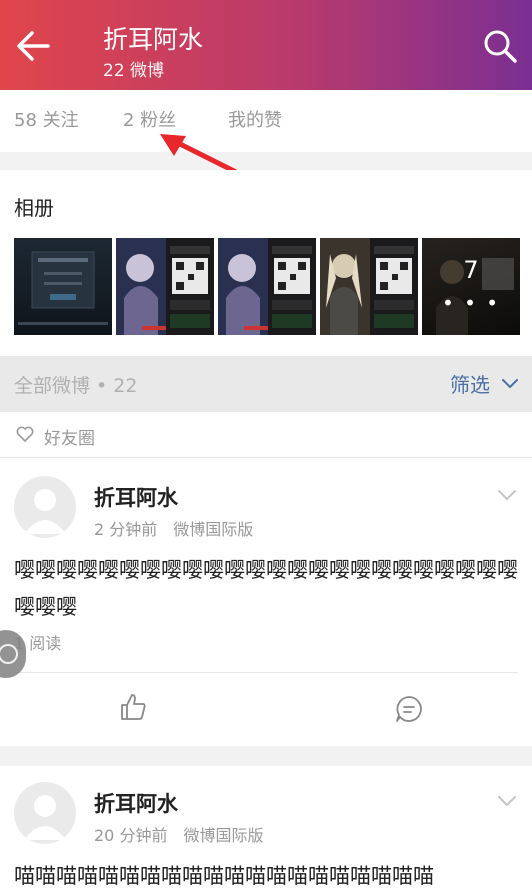  I want to click on filter-button: 筛选, so click(484, 383).